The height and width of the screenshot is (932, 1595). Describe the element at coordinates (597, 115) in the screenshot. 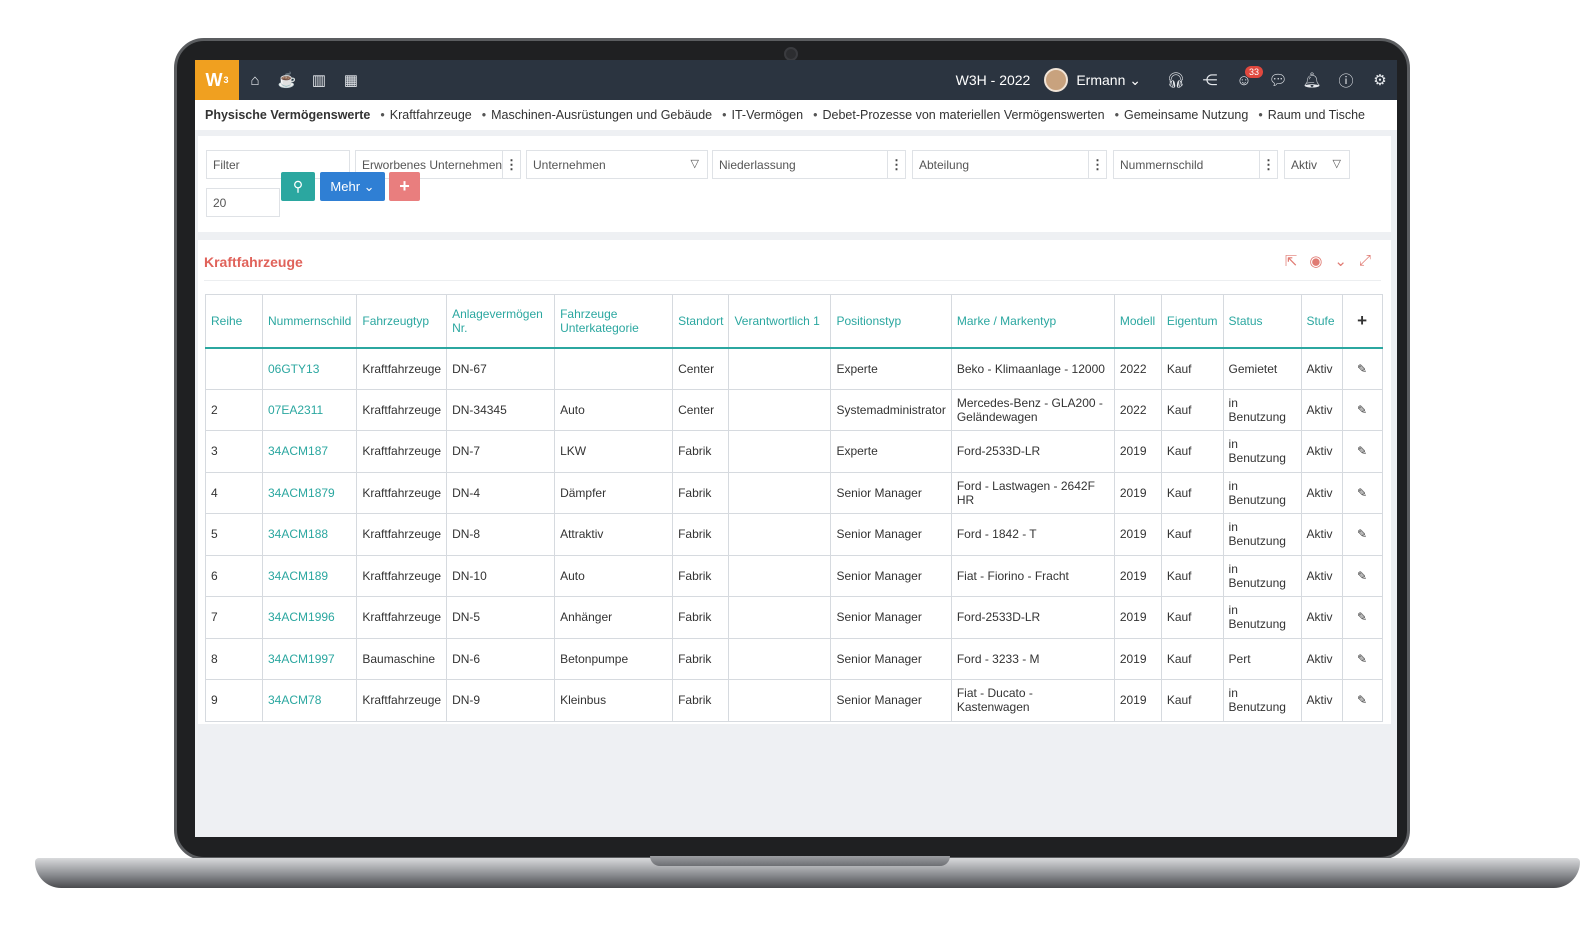

I see `breadcrumb-item: Maschinen-Ausrüstungen und Gebäude` at that location.